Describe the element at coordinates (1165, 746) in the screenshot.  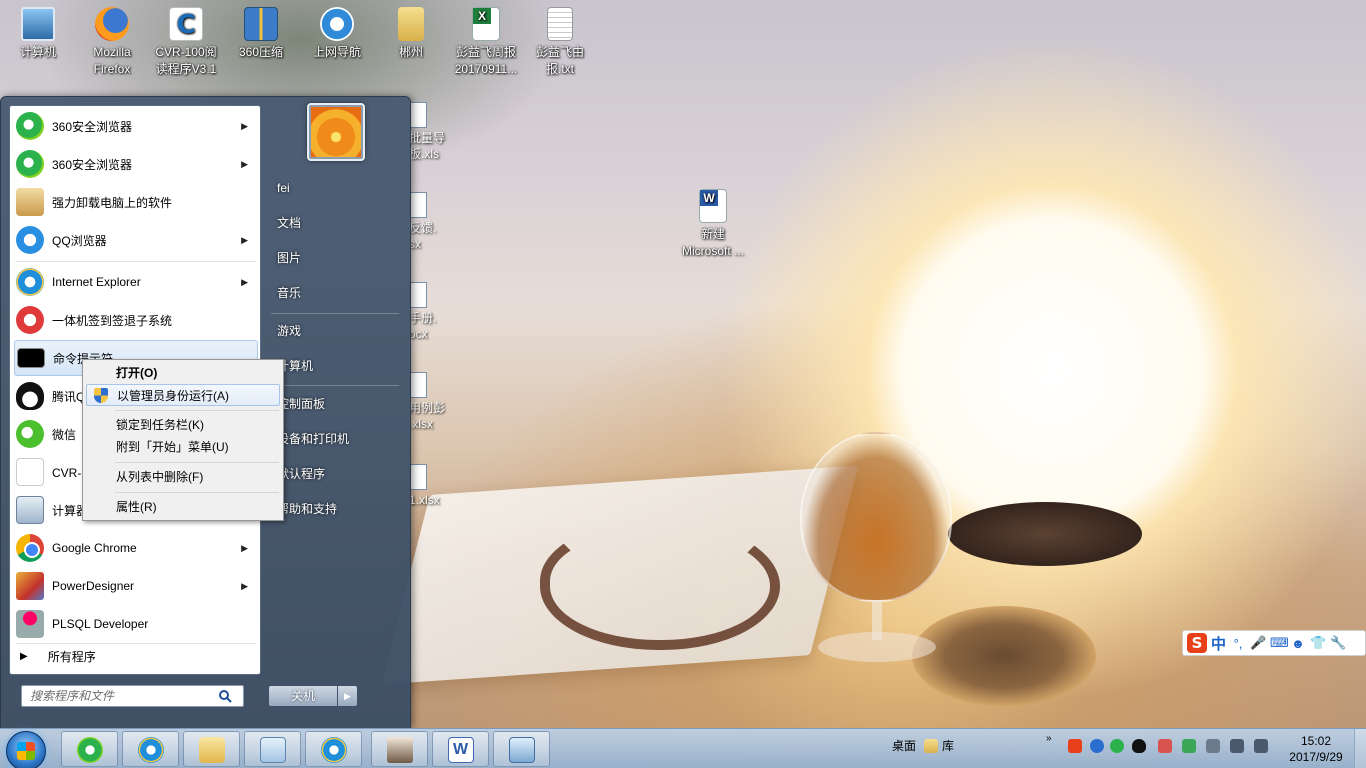
I see `network-error-tray-icon` at that location.